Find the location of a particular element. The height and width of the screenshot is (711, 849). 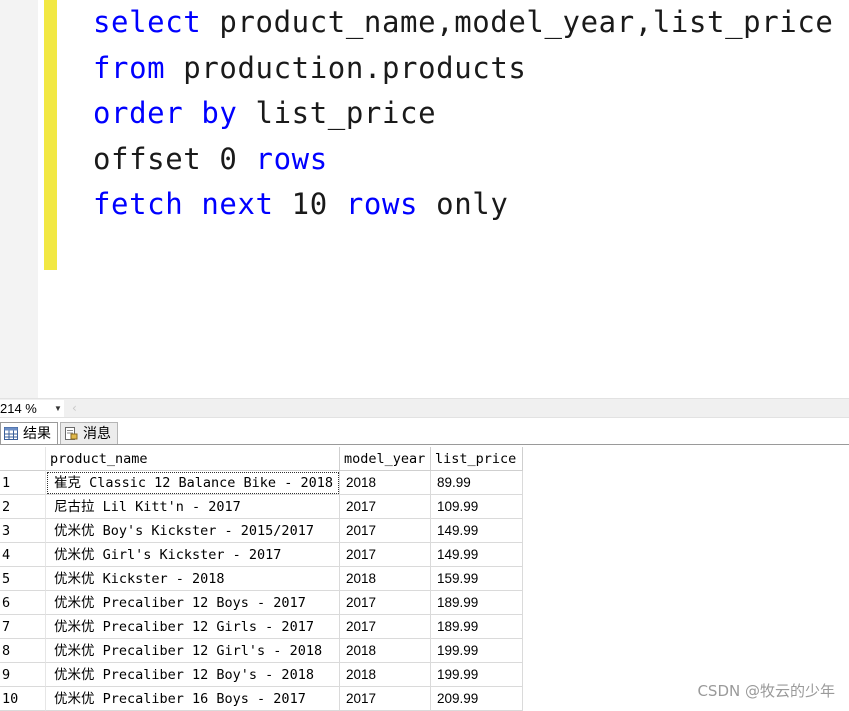

row-number: 3 is located at coordinates (23, 531).